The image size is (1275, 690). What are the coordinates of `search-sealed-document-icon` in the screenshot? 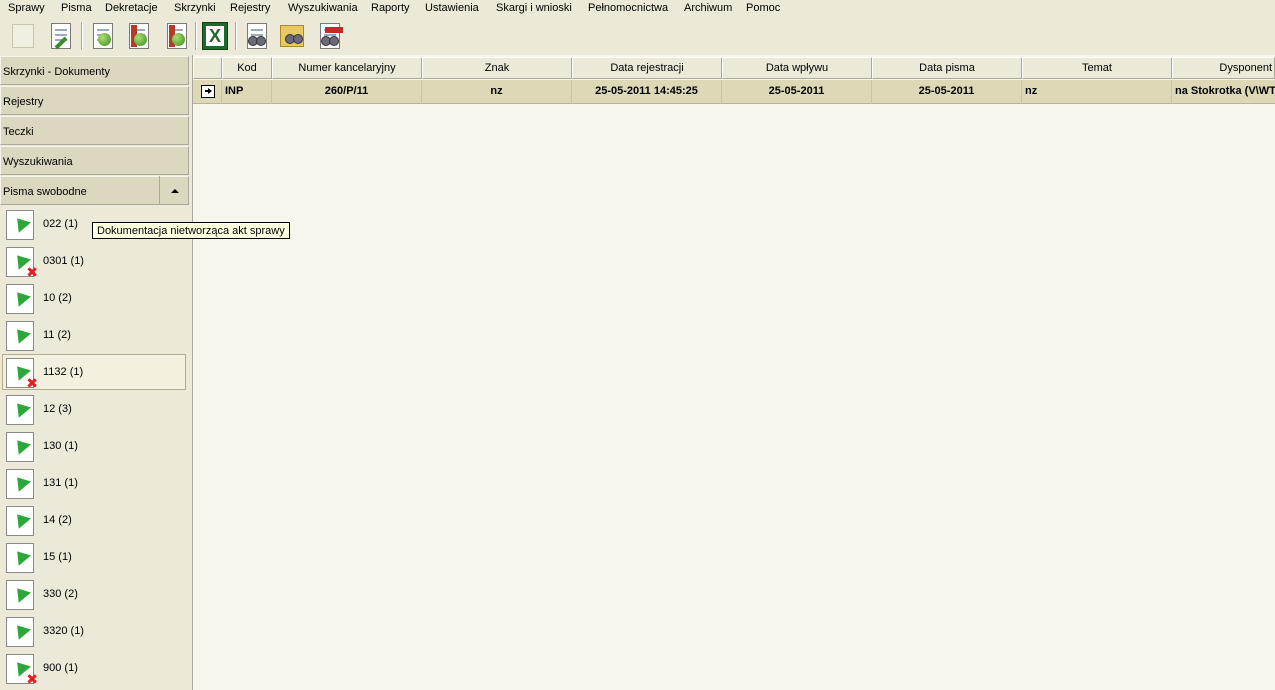 It's located at (331, 36).